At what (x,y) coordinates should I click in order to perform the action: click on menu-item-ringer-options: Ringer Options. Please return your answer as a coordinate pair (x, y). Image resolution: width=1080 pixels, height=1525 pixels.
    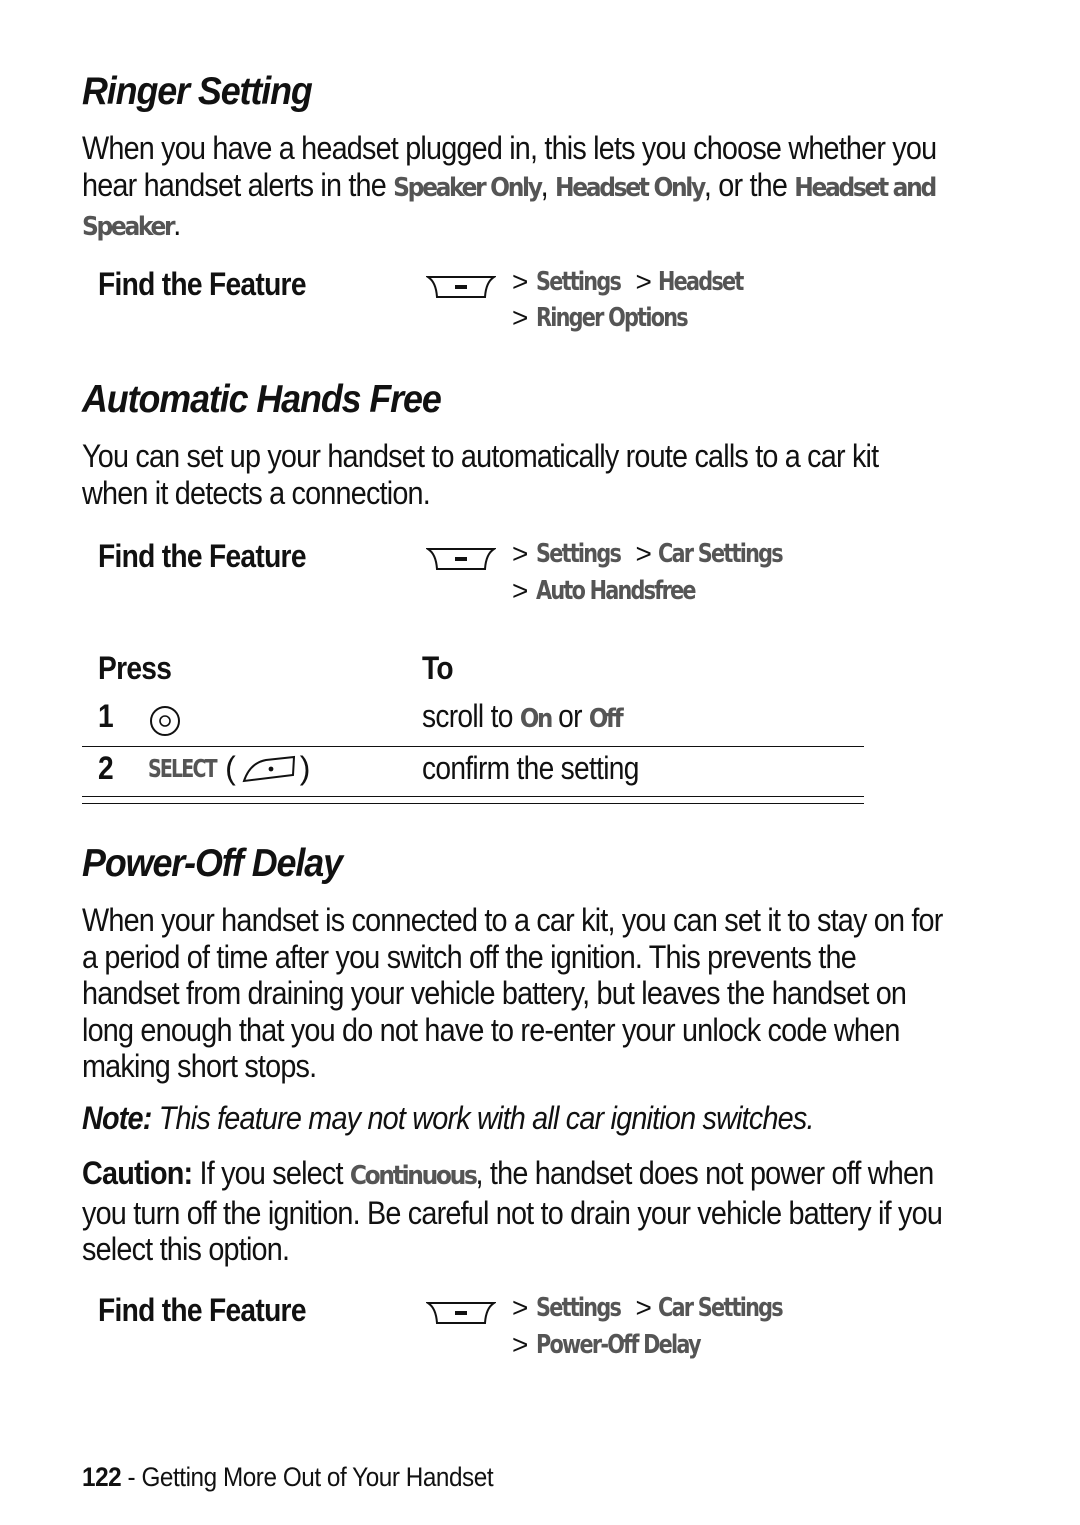
    Looking at the image, I should click on (612, 318).